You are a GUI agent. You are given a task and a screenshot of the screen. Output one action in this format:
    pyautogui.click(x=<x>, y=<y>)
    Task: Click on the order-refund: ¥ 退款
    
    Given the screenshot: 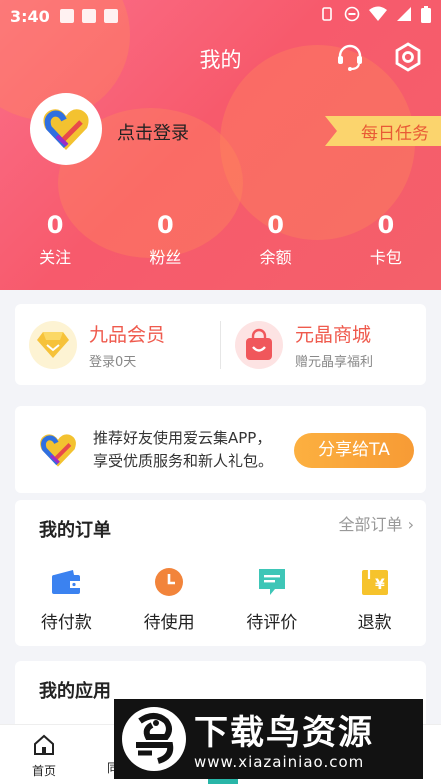 What is the action you would take?
    pyautogui.click(x=374, y=599)
    